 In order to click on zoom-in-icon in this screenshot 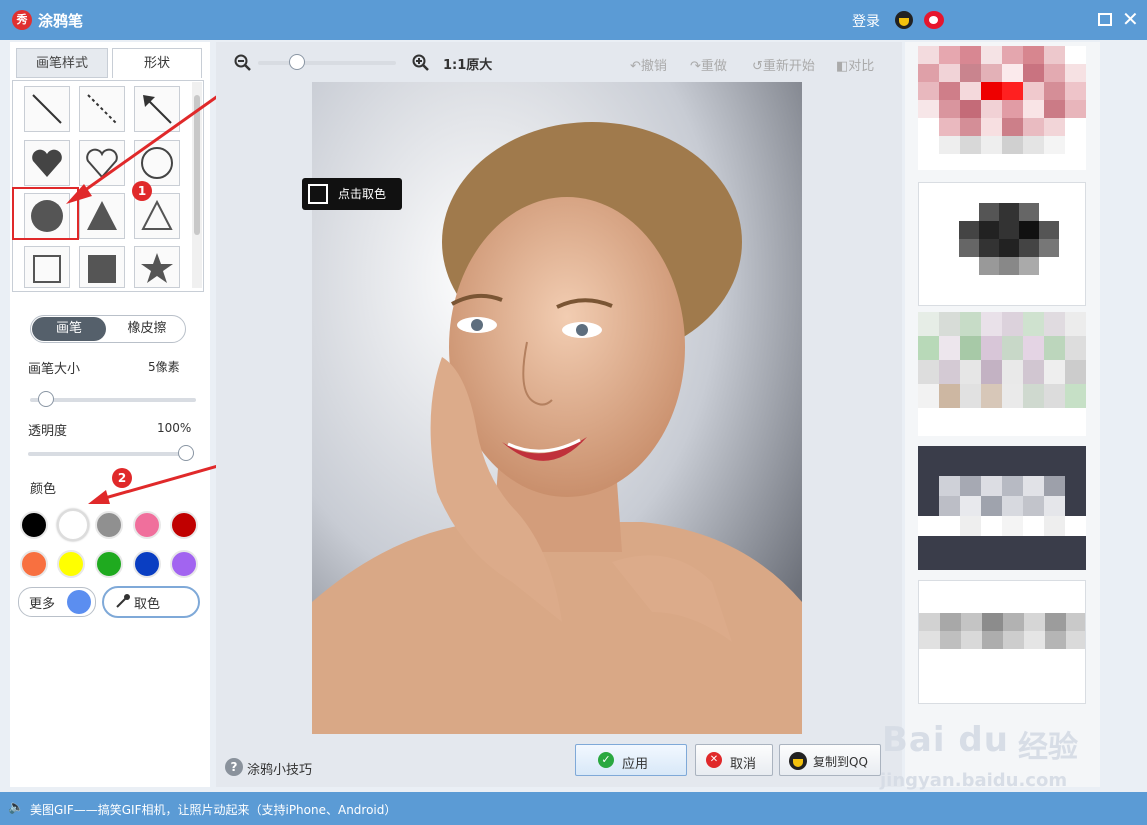, I will do `click(421, 63)`.